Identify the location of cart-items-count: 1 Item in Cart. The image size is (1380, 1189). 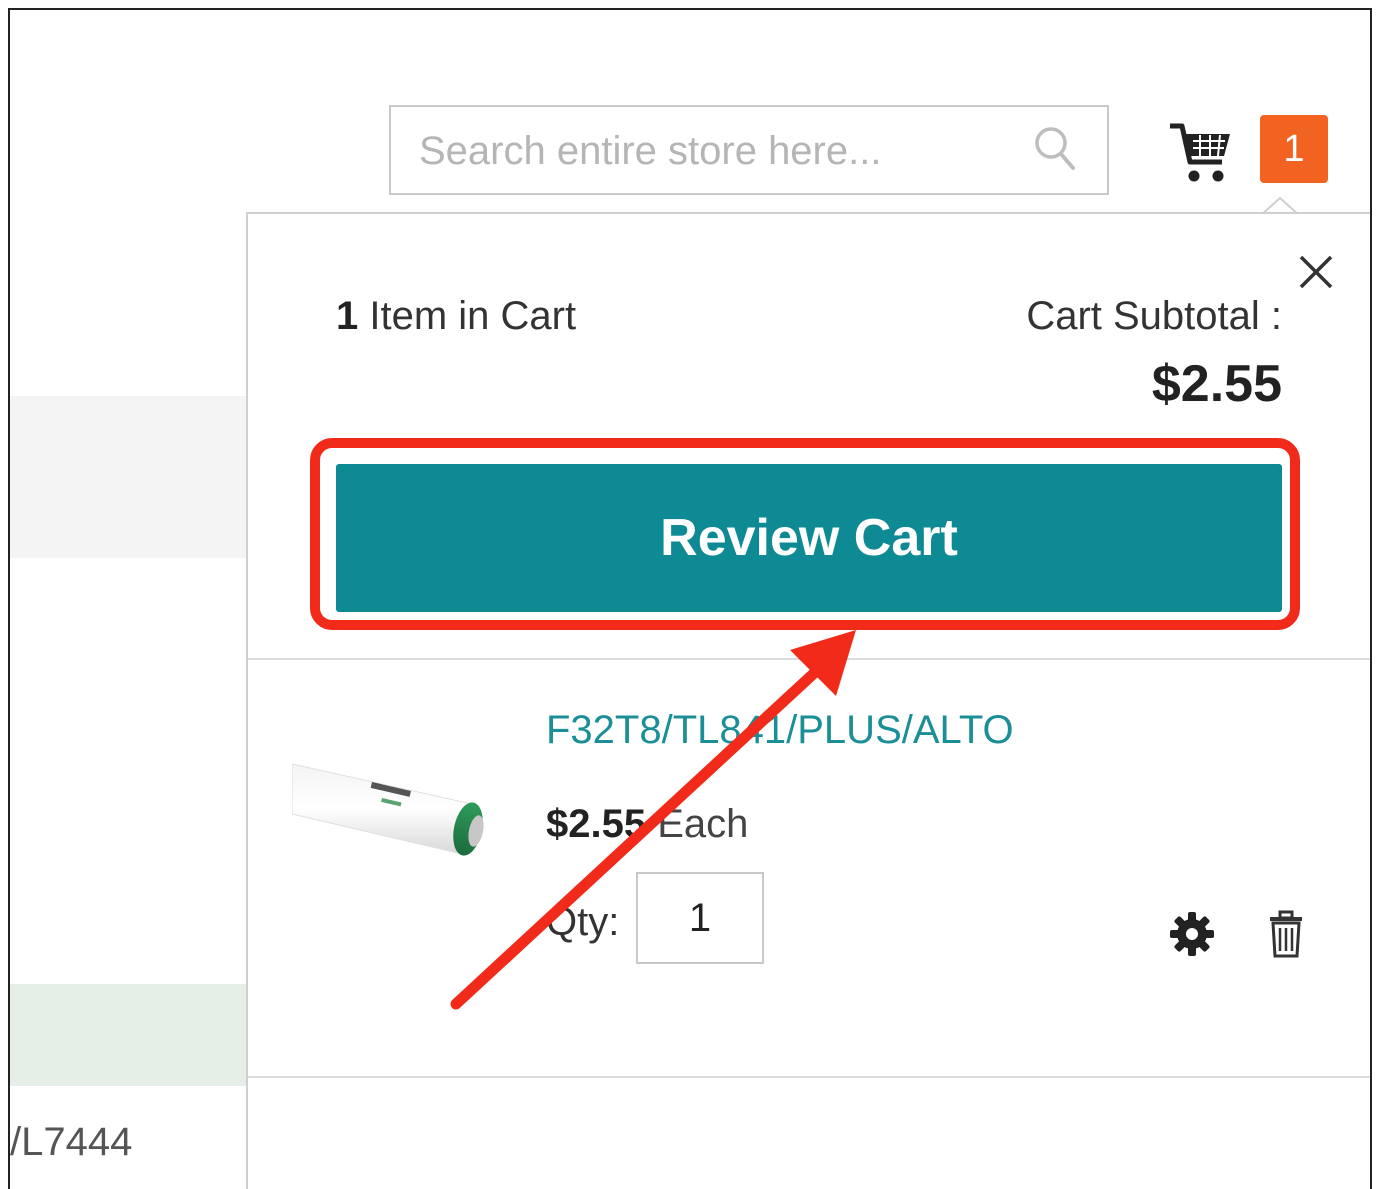
(456, 316).